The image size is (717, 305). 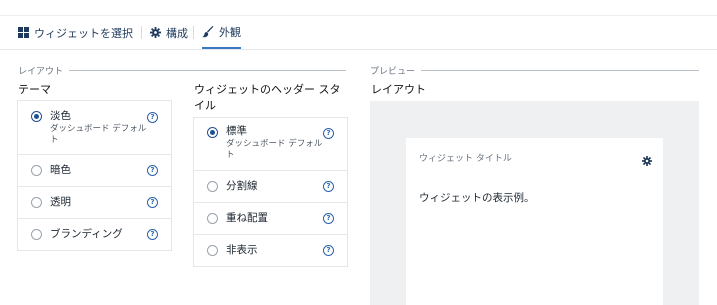 I want to click on widget-title: ウィジェット タイトル, so click(x=465, y=159).